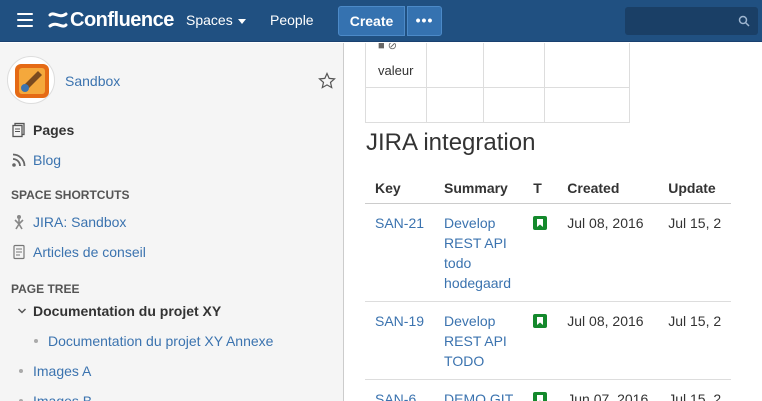 Image resolution: width=762 pixels, height=401 pixels. I want to click on shortcut-label: JIRA: Sandbox, so click(80, 222).